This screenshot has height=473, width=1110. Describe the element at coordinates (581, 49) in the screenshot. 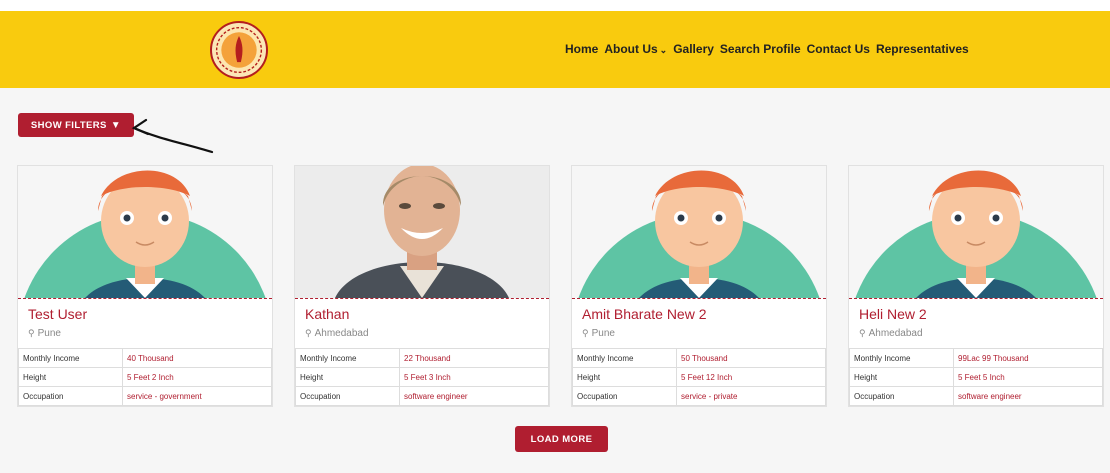

I see `nav-home: Home` at that location.